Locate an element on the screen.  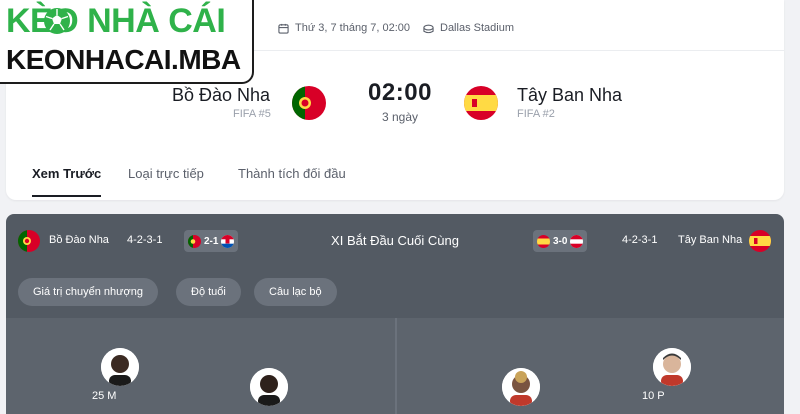
home-team-name: Bồ Đào Nha is located at coordinates (221, 95).